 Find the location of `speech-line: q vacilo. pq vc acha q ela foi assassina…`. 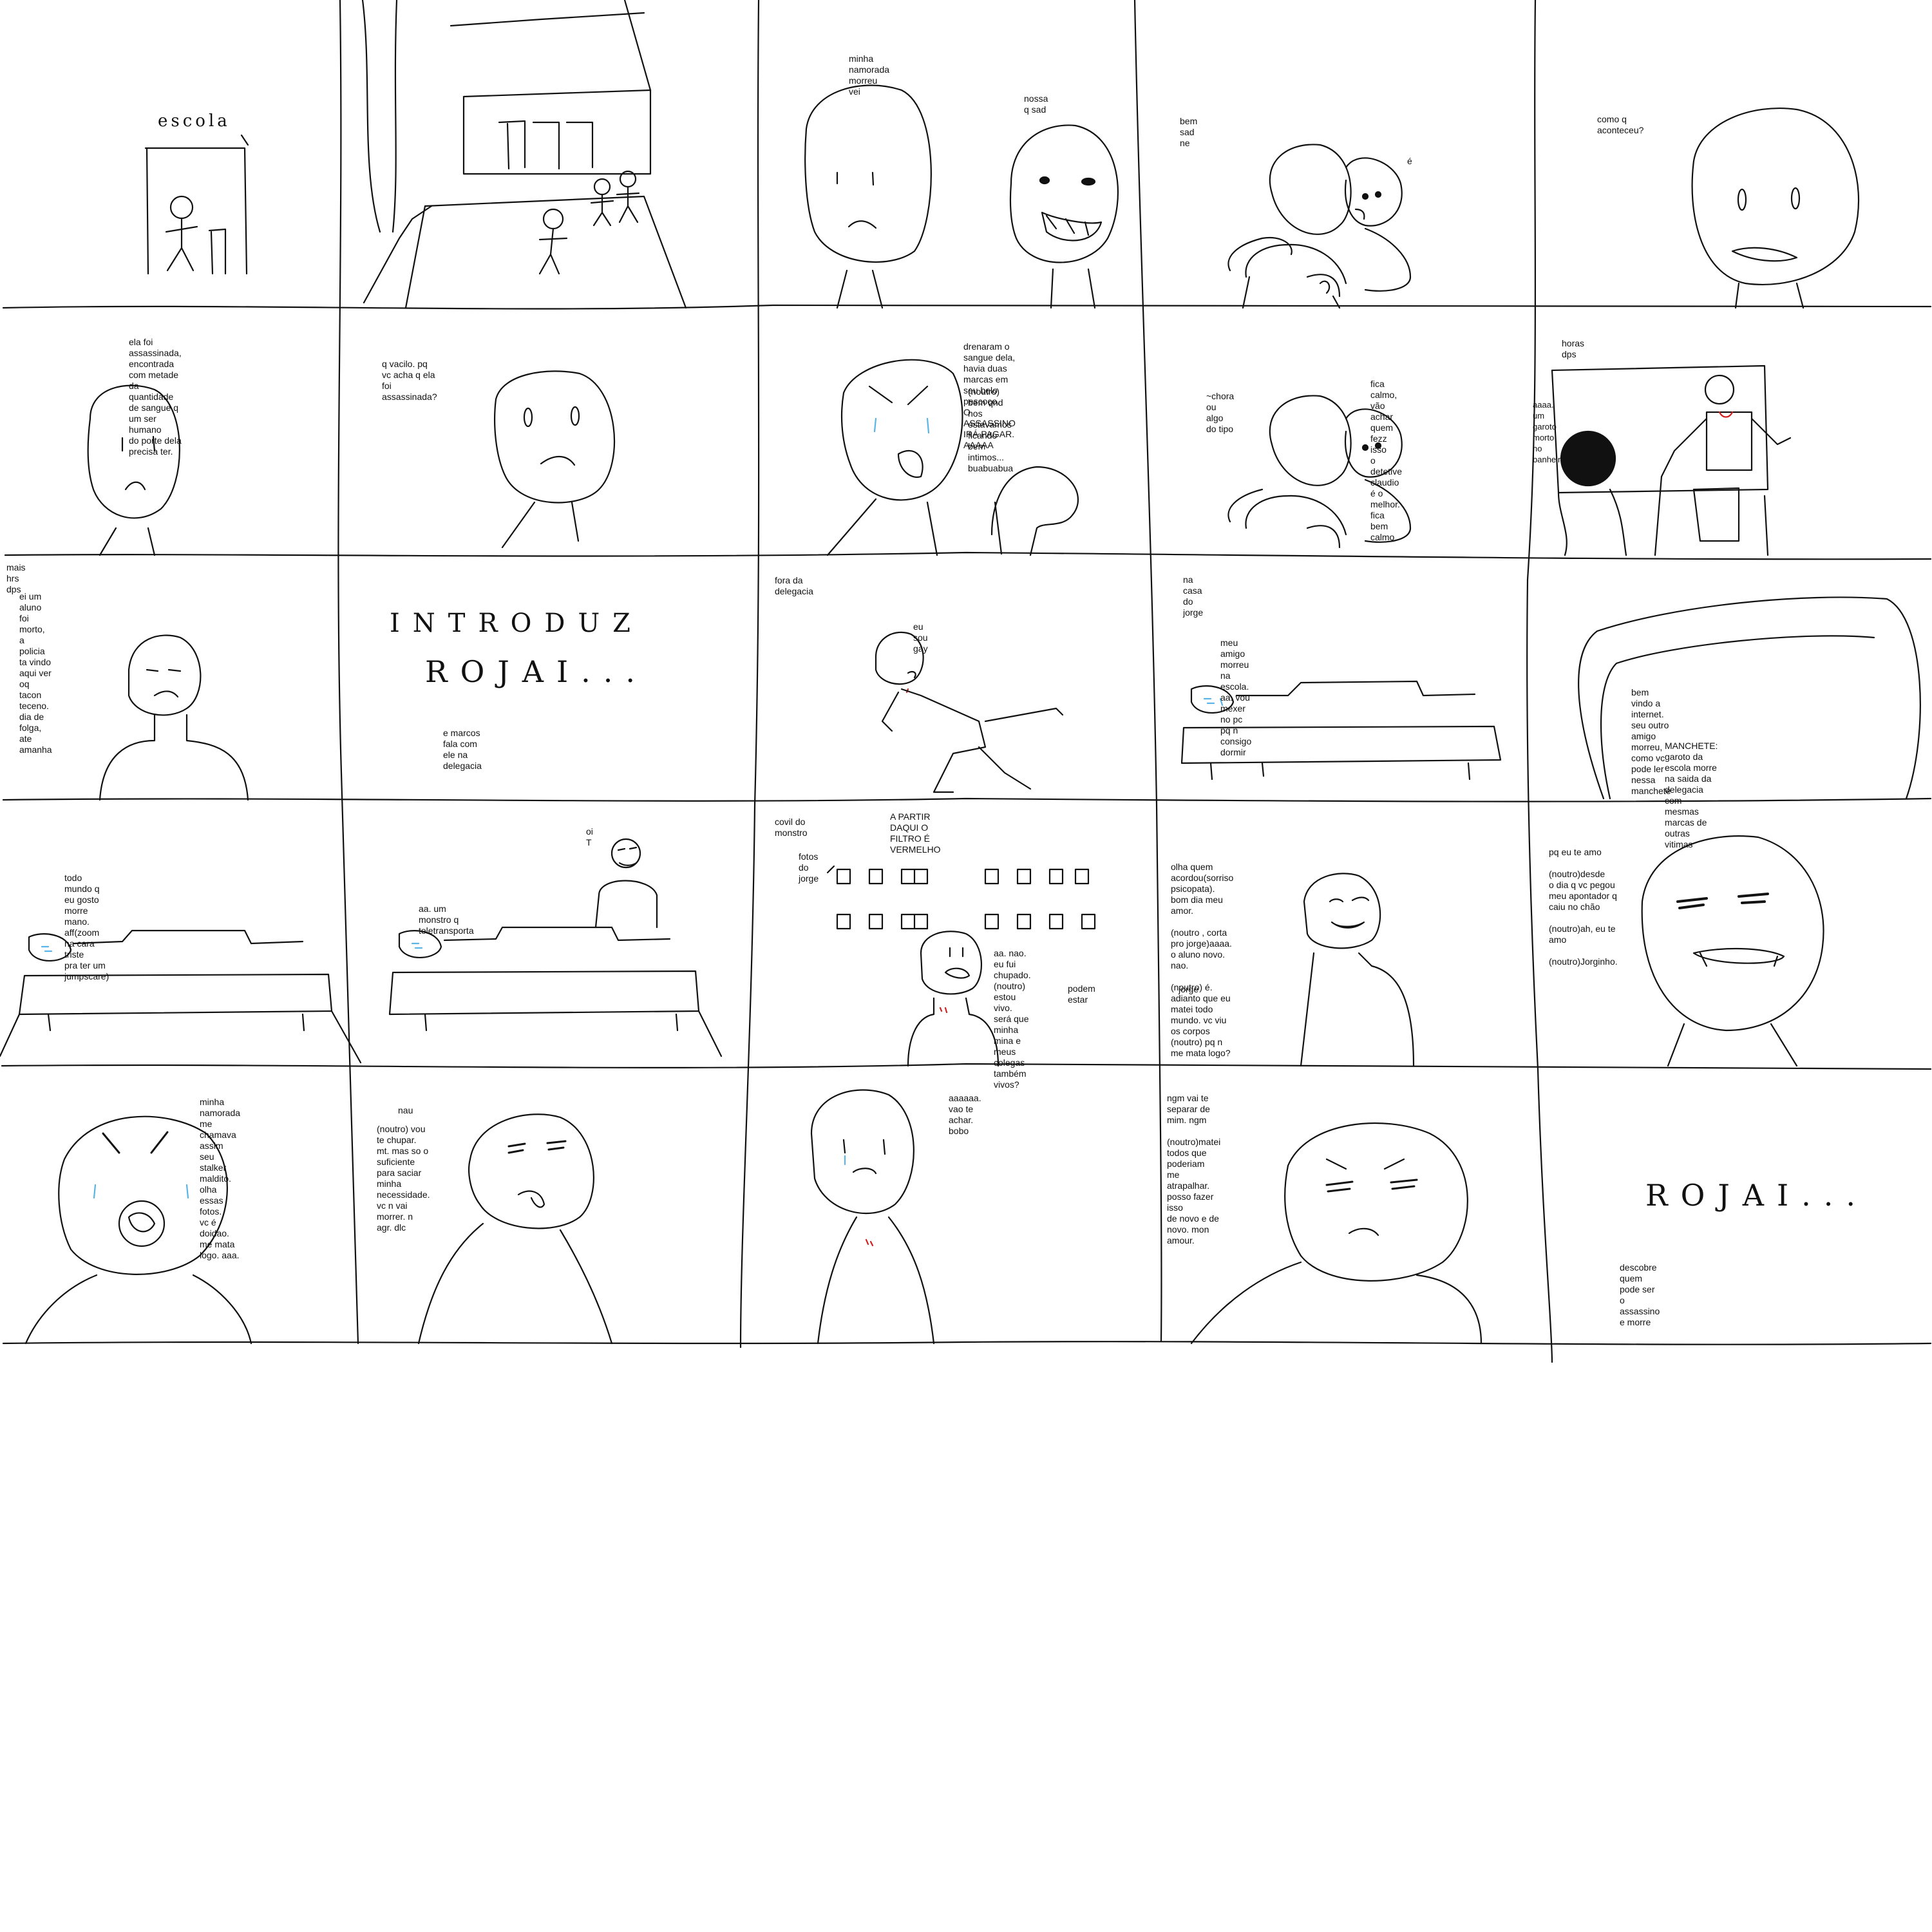

speech-line: q vacilo. pq vc acha q ela foi assassina… is located at coordinates (410, 381).